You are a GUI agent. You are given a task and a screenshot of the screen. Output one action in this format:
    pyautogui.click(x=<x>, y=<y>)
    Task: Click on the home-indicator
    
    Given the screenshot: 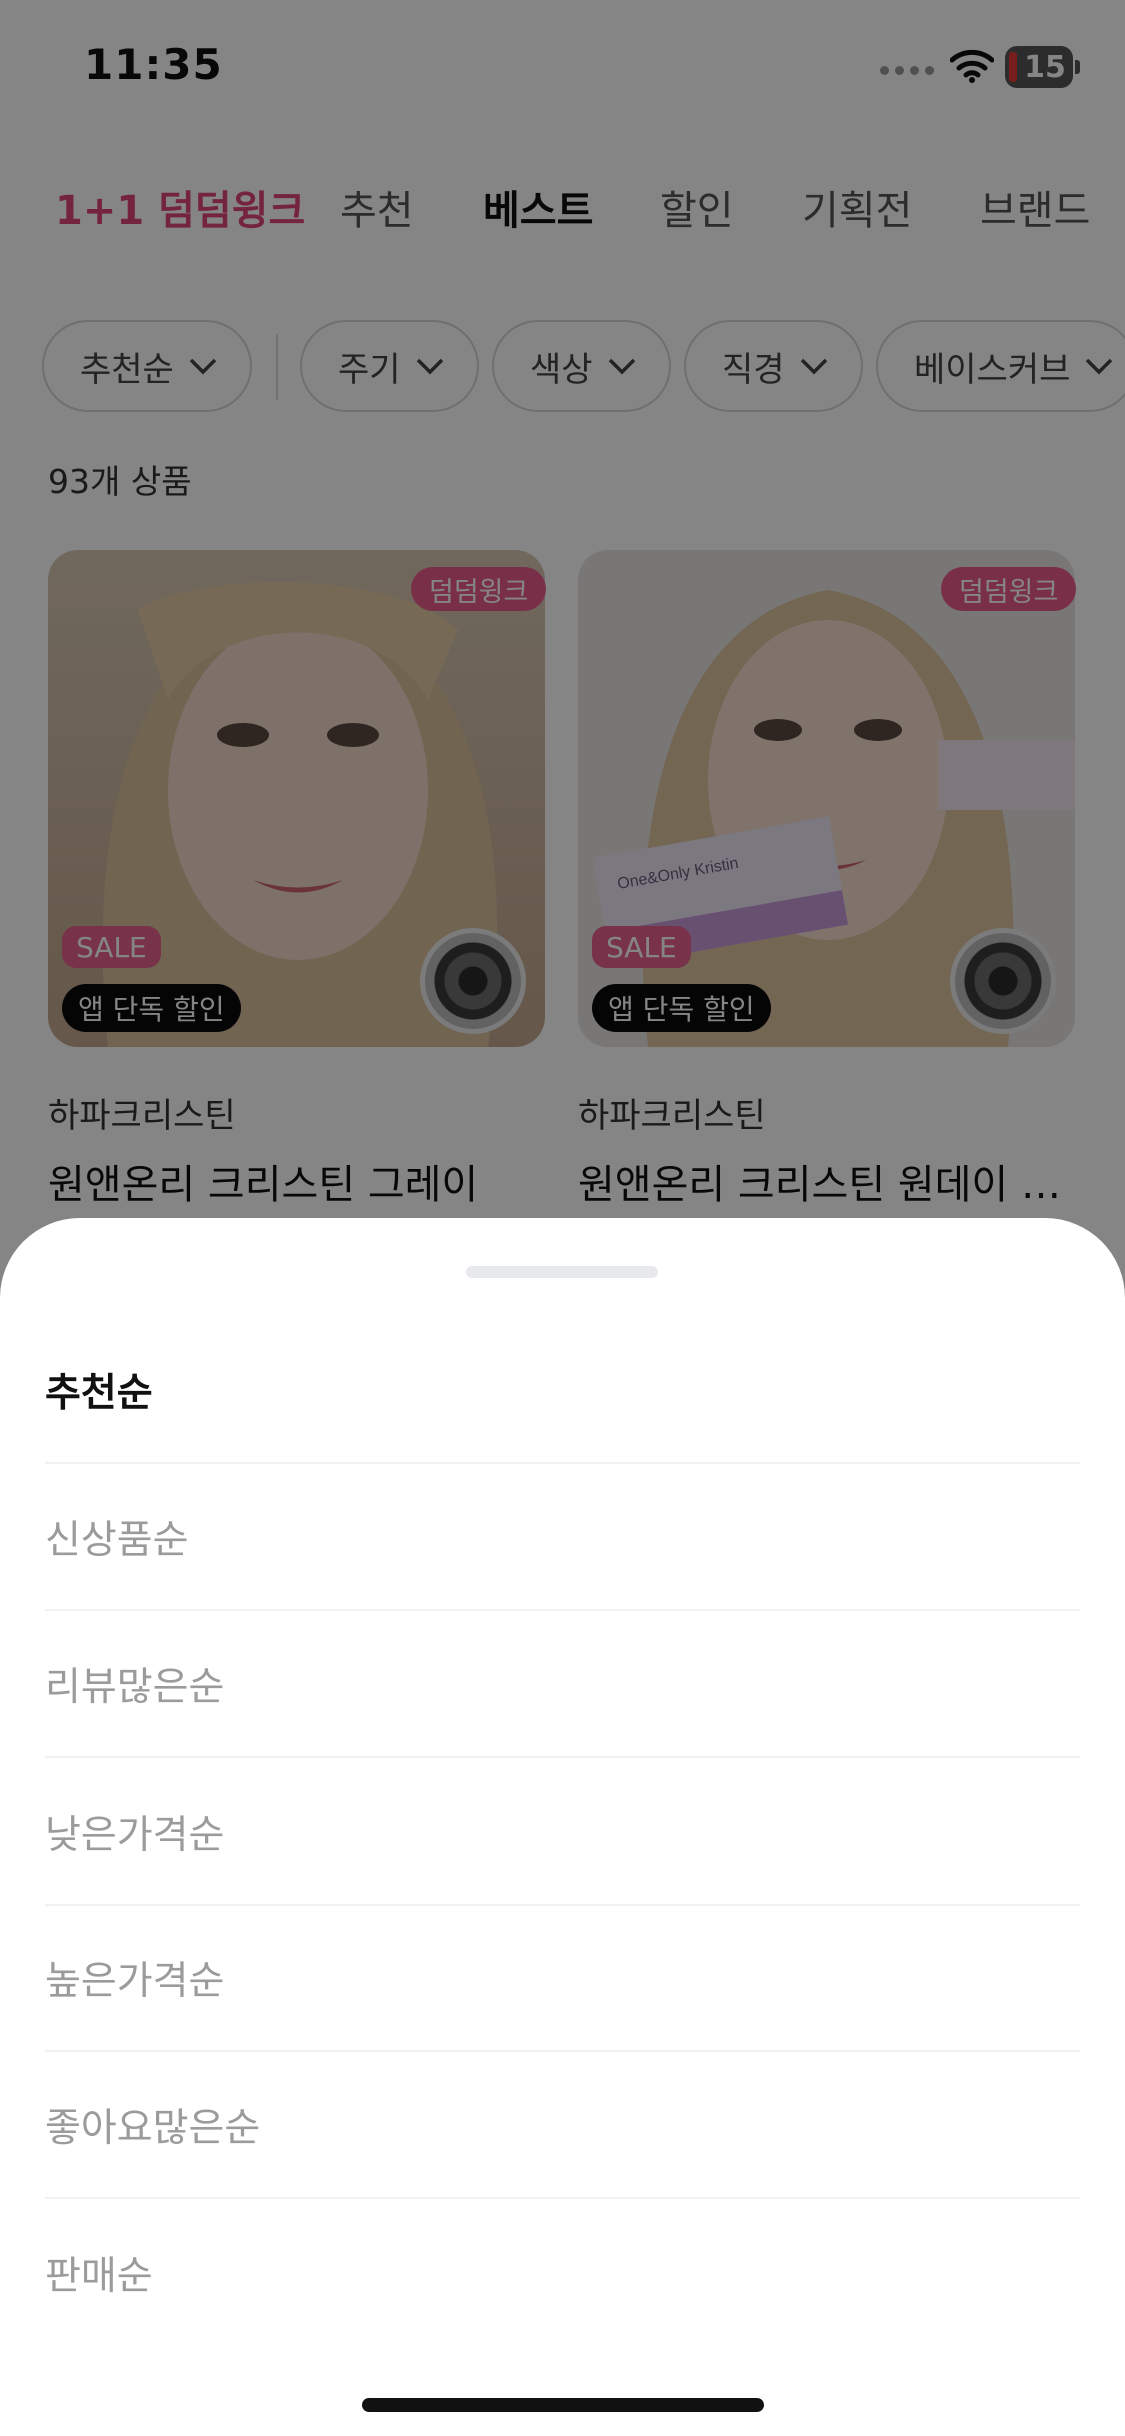 What is the action you would take?
    pyautogui.click(x=563, y=2405)
    